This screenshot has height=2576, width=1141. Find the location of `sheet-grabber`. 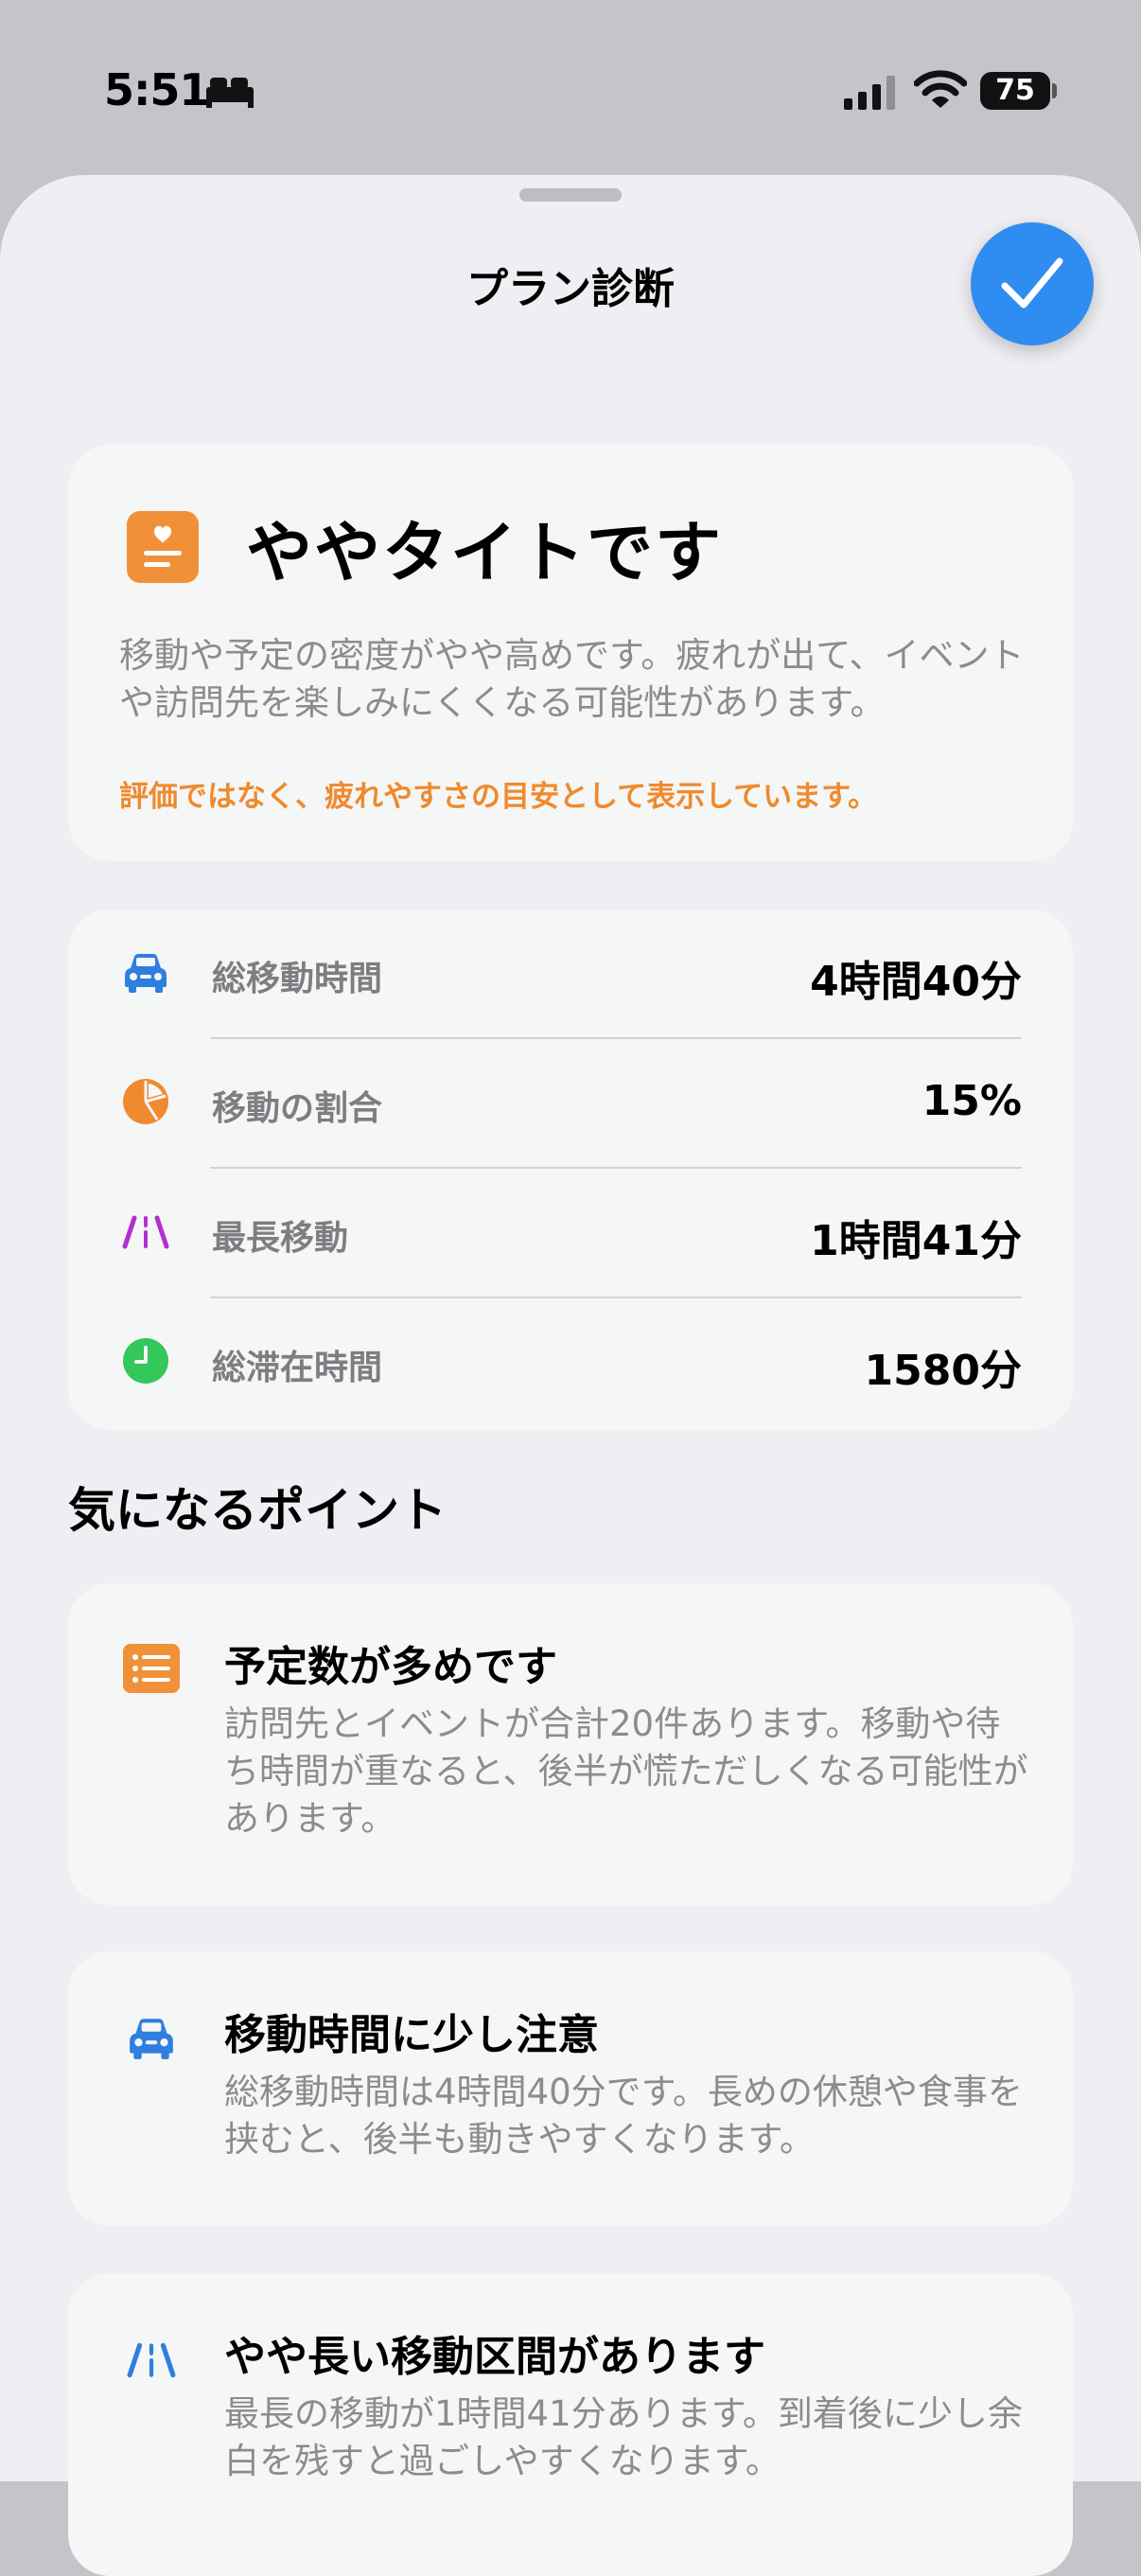

sheet-grabber is located at coordinates (570, 195).